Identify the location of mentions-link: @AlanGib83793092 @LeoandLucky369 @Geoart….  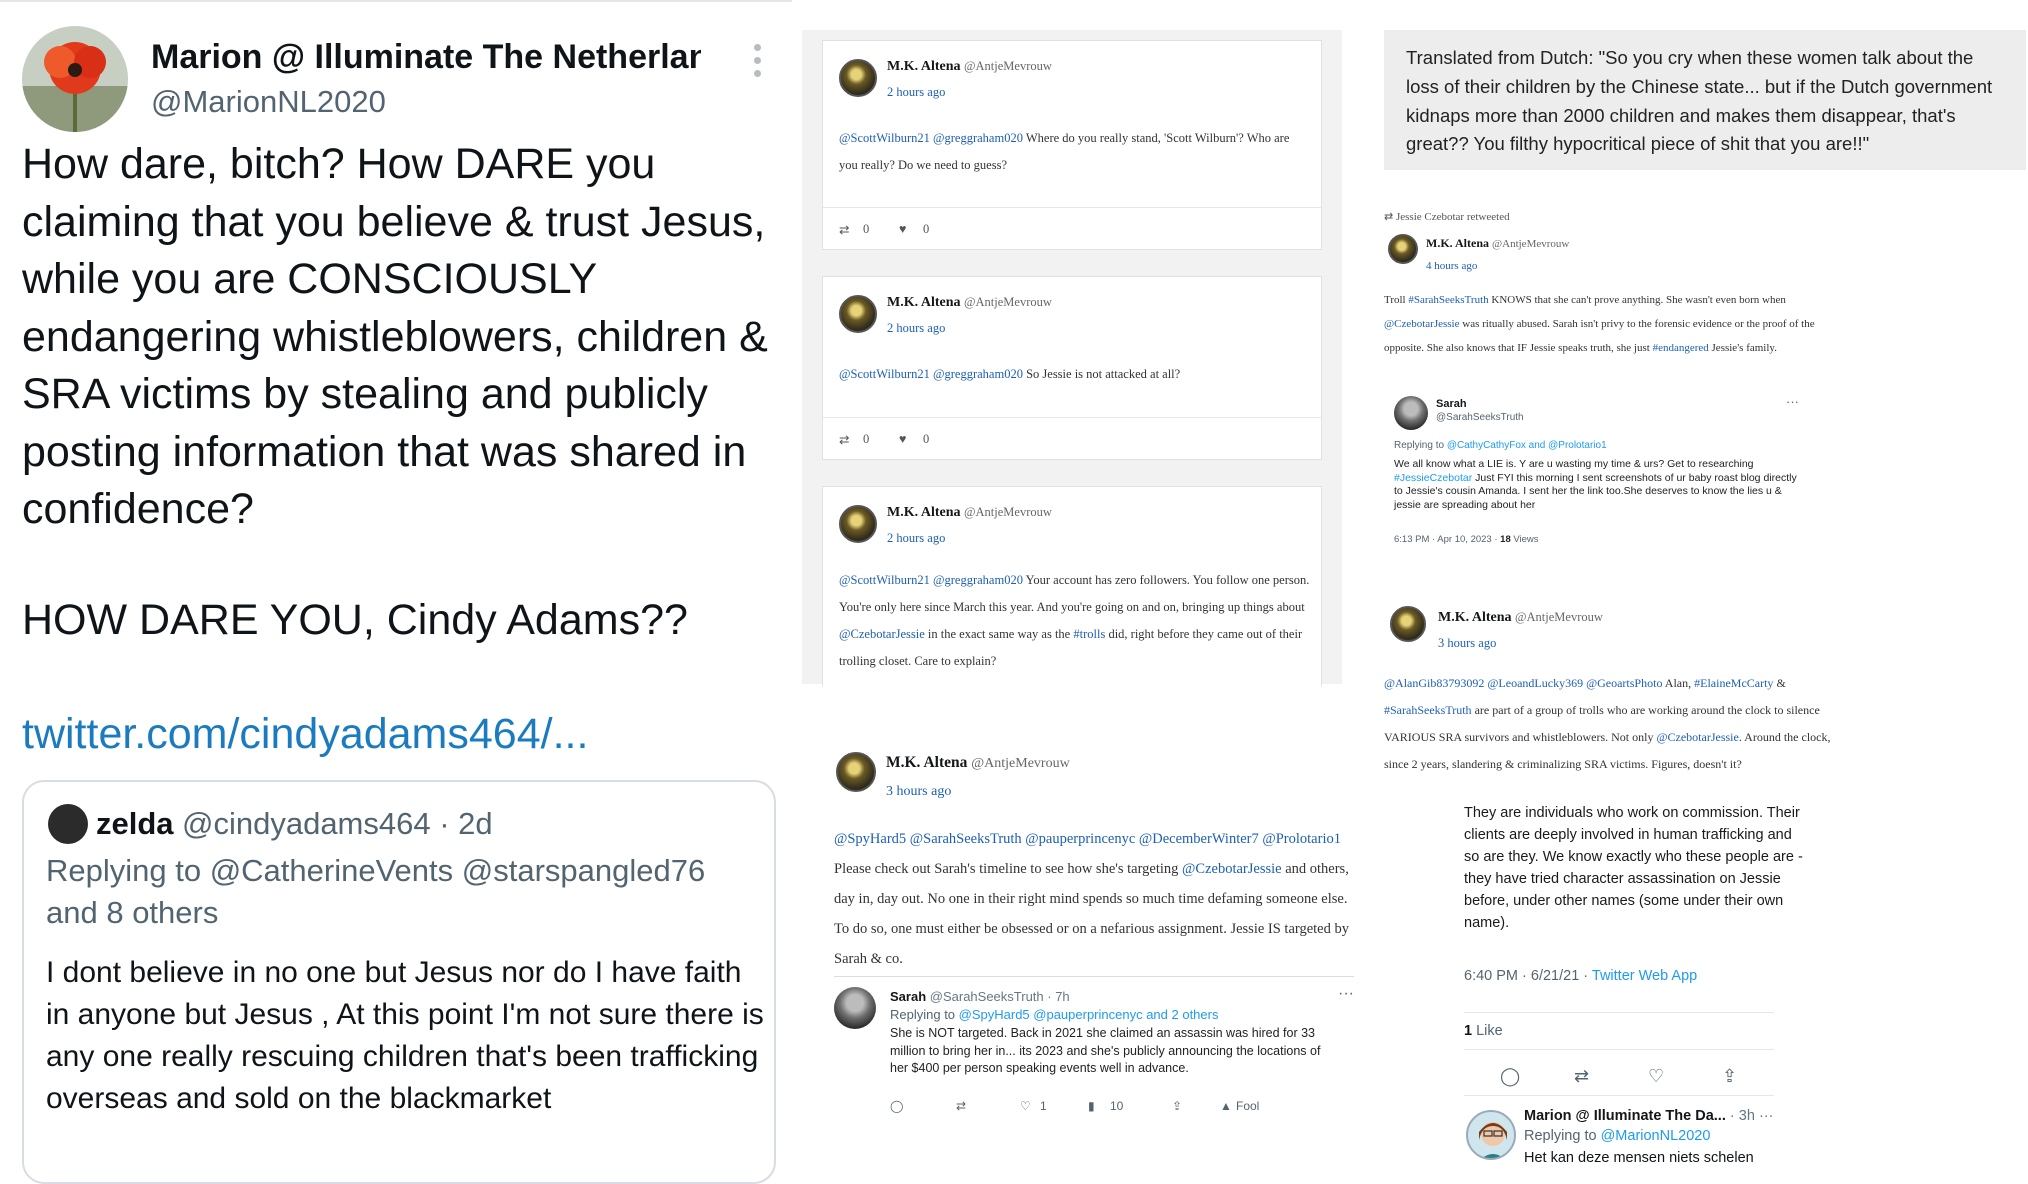
(1523, 683).